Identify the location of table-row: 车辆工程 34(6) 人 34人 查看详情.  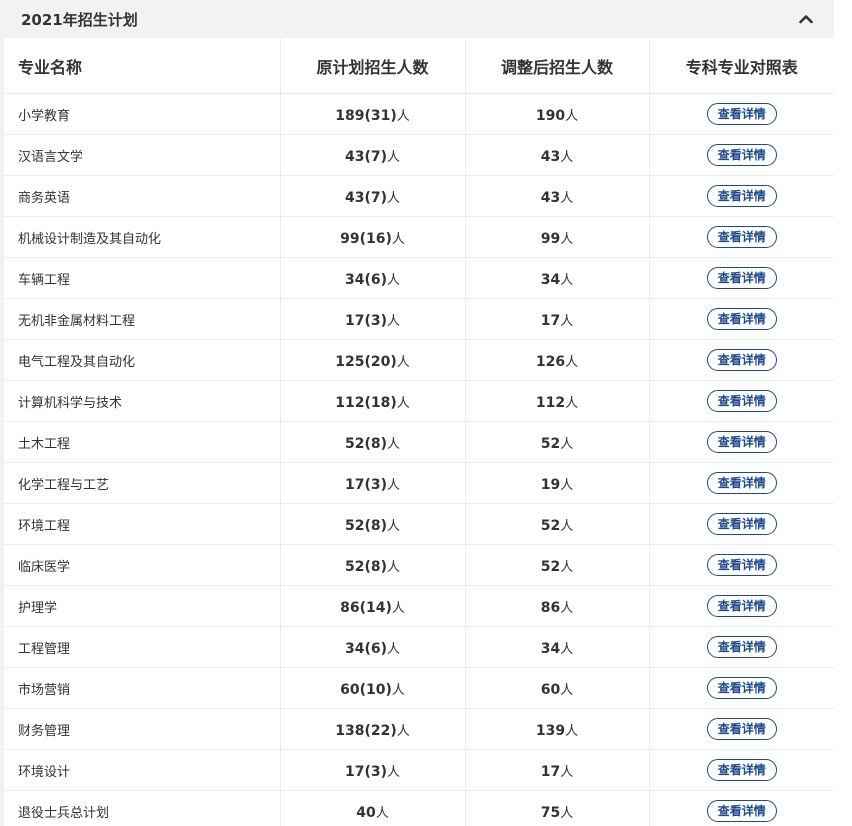
(419, 278).